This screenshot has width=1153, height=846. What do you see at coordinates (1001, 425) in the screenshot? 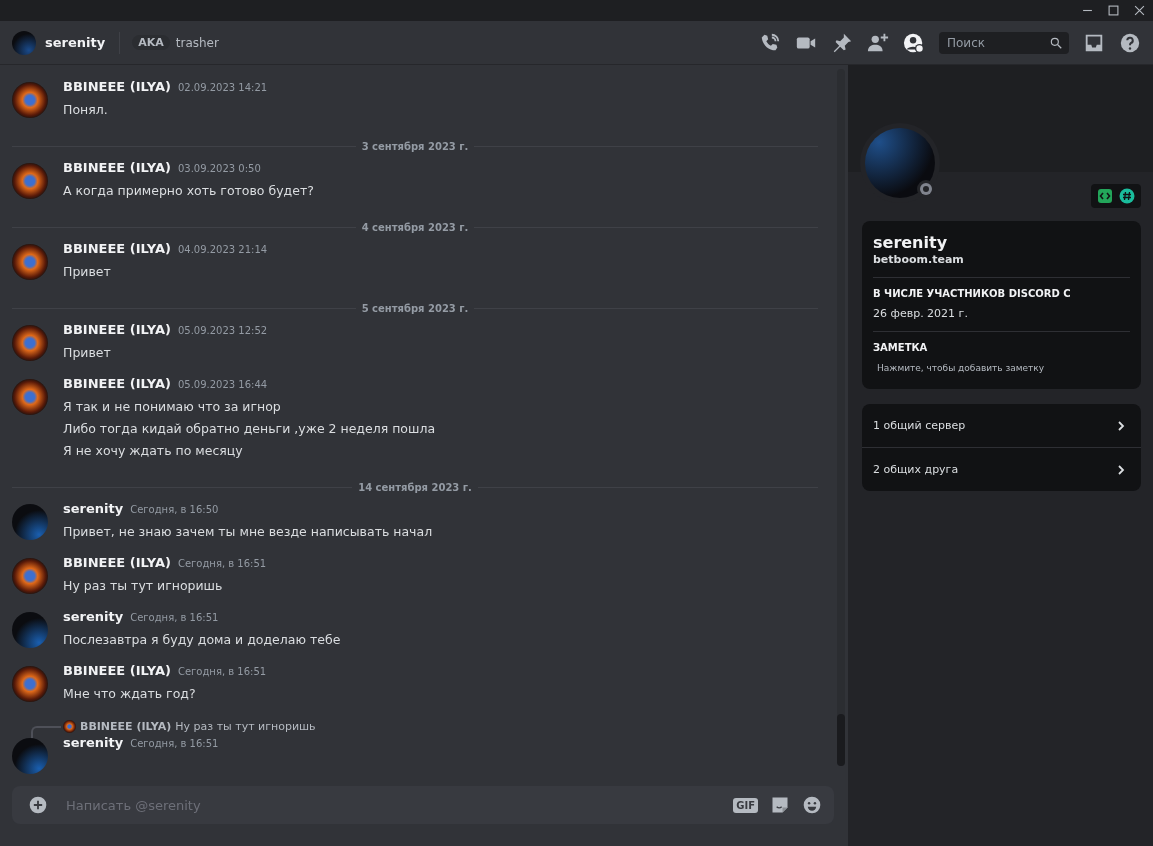
I see `mutual-list-item: 1 общий сервер` at bounding box center [1001, 425].